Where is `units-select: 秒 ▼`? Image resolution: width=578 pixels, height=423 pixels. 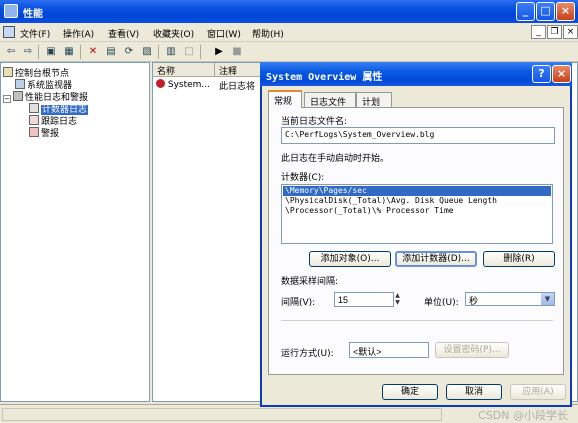
units-select: 秒 ▼ is located at coordinates (510, 299).